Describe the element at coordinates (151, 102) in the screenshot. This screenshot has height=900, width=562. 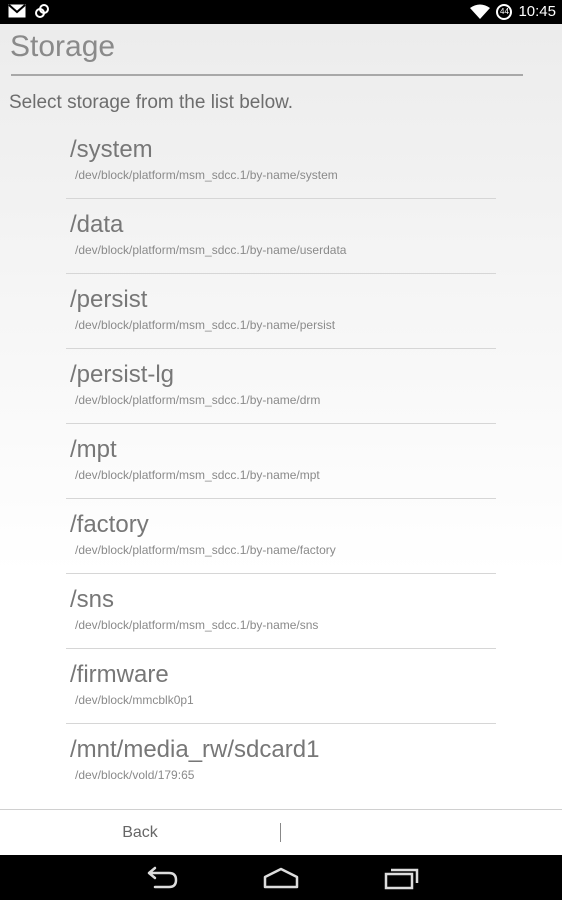
I see `page-subtitle: Select storage from the list below.` at that location.